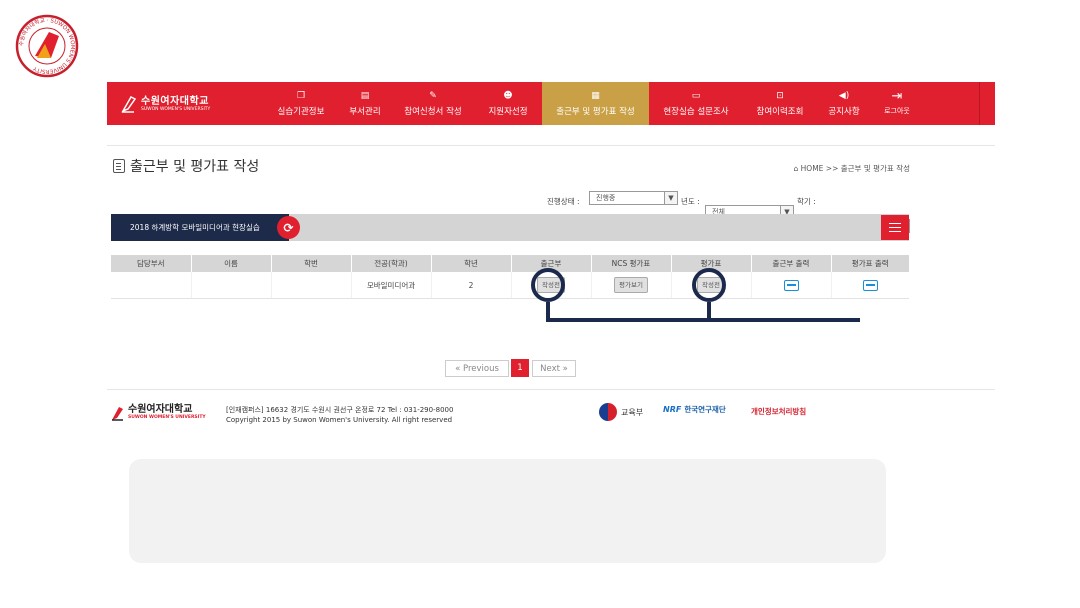 This screenshot has width=1080, height=608. Describe the element at coordinates (365, 111) in the screenshot. I see `nav-label: 부서관리` at that location.